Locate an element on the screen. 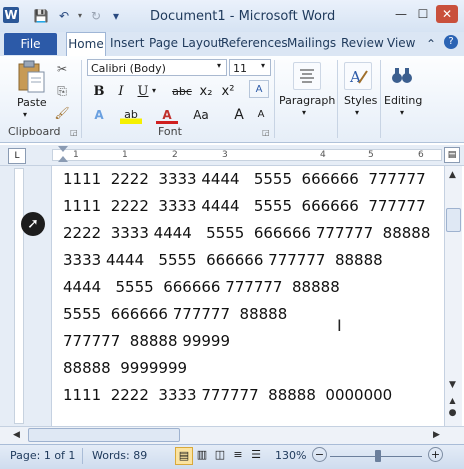 Image resolution: width=464 pixels, height=469 pixels. paragraph-icon is located at coordinates (307, 76).